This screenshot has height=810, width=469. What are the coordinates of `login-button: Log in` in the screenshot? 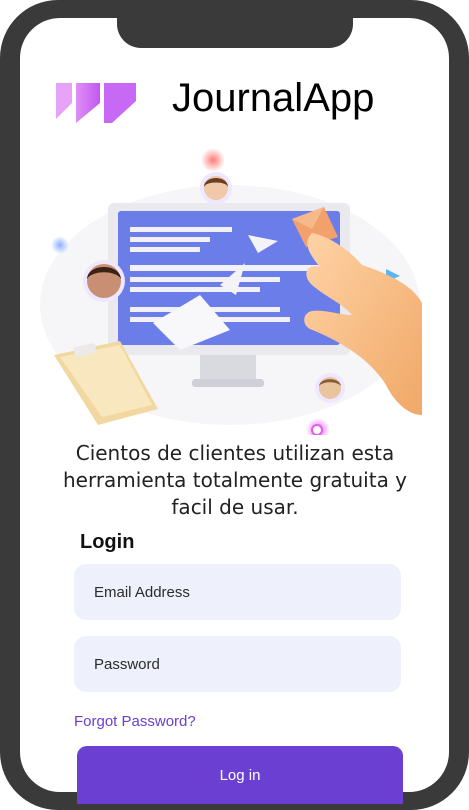 It's located at (240, 775).